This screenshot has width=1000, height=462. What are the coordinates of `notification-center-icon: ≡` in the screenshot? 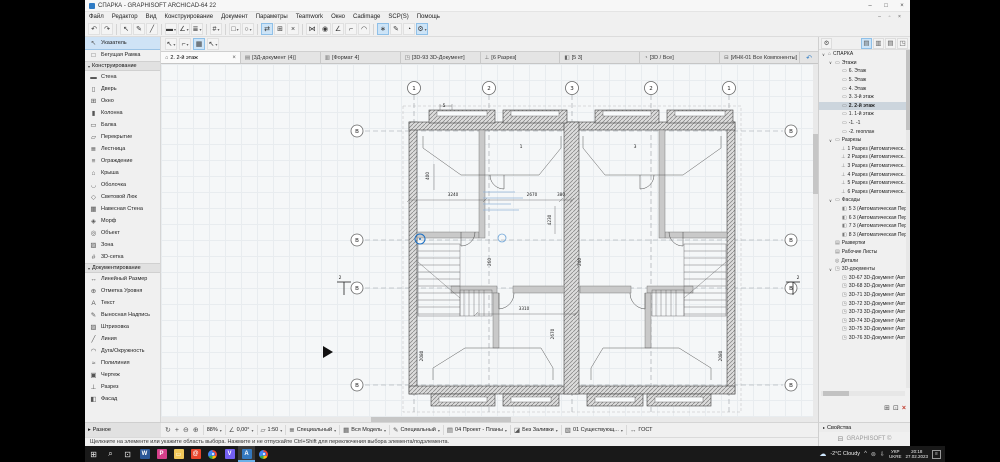 It's located at (936, 454).